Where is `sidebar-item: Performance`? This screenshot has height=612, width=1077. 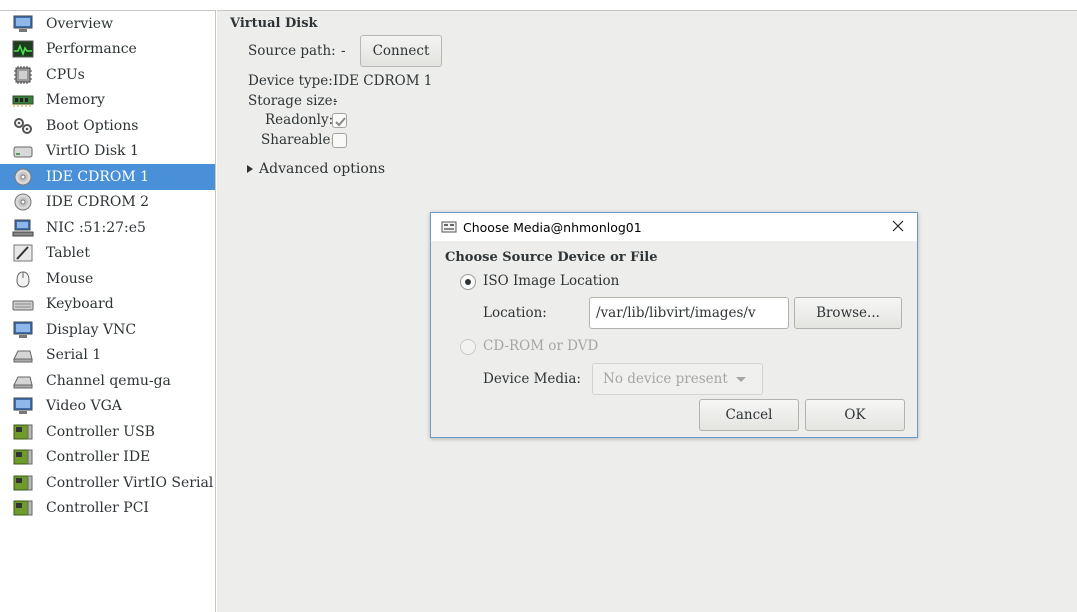
sidebar-item: Performance is located at coordinates (107, 50).